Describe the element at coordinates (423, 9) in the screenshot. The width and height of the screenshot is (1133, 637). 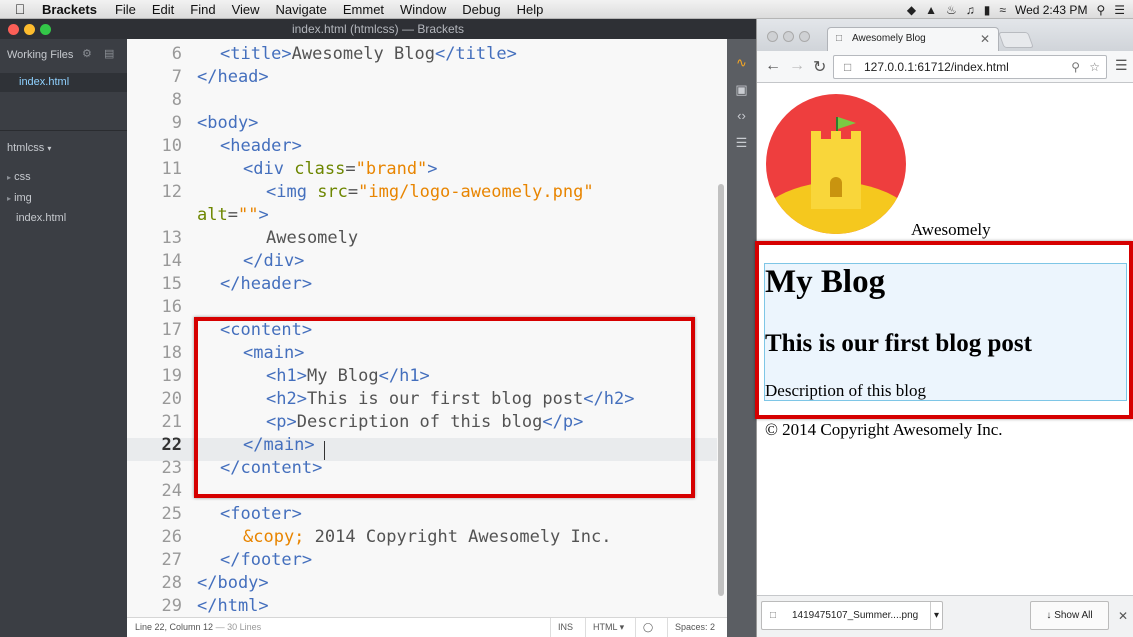
I see `menu-window: Window` at that location.